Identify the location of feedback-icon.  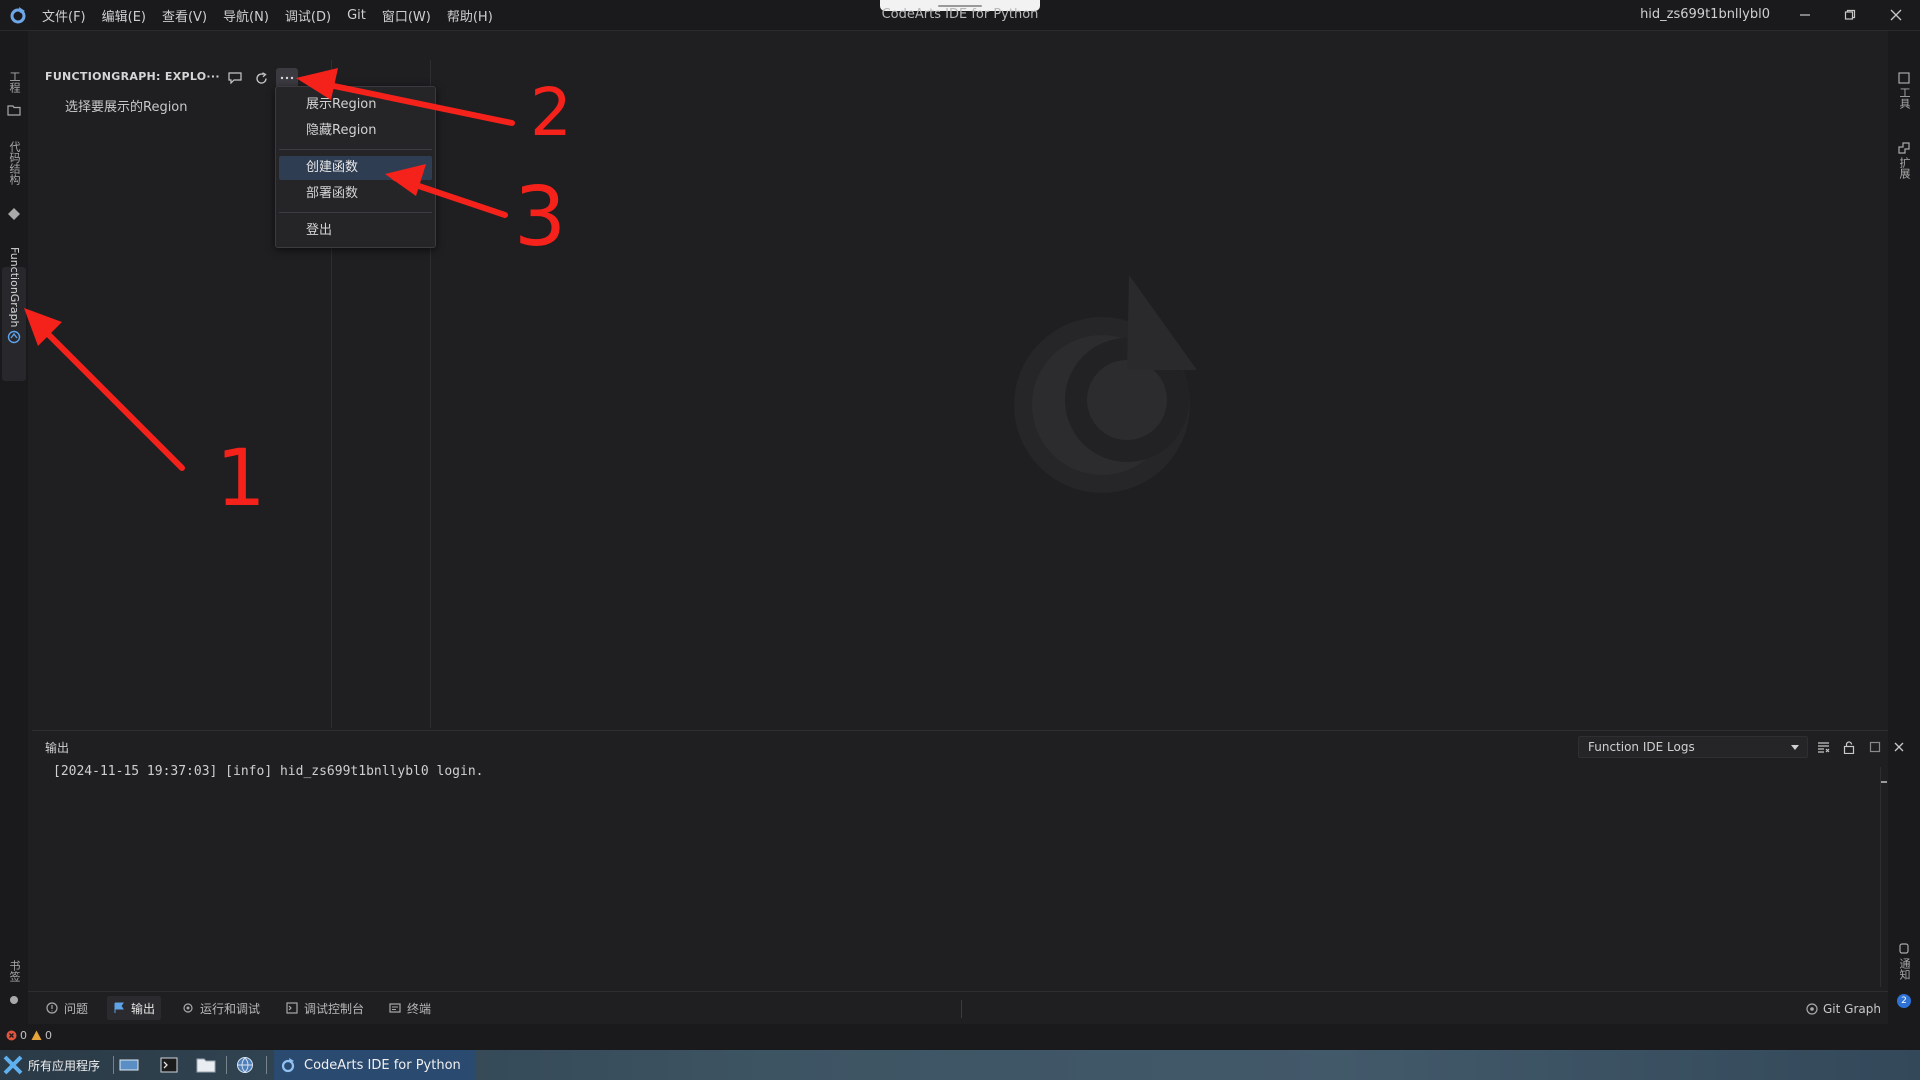
(235, 78).